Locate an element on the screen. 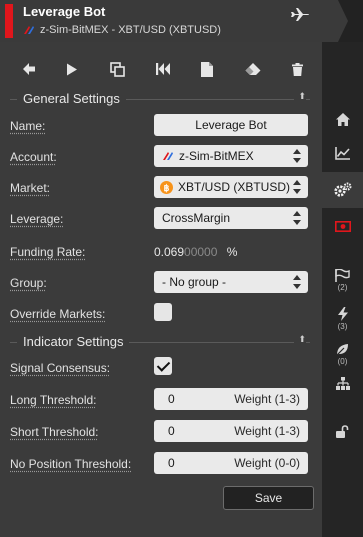 The width and height of the screenshot is (363, 537). unlock-icon is located at coordinates (342, 431).